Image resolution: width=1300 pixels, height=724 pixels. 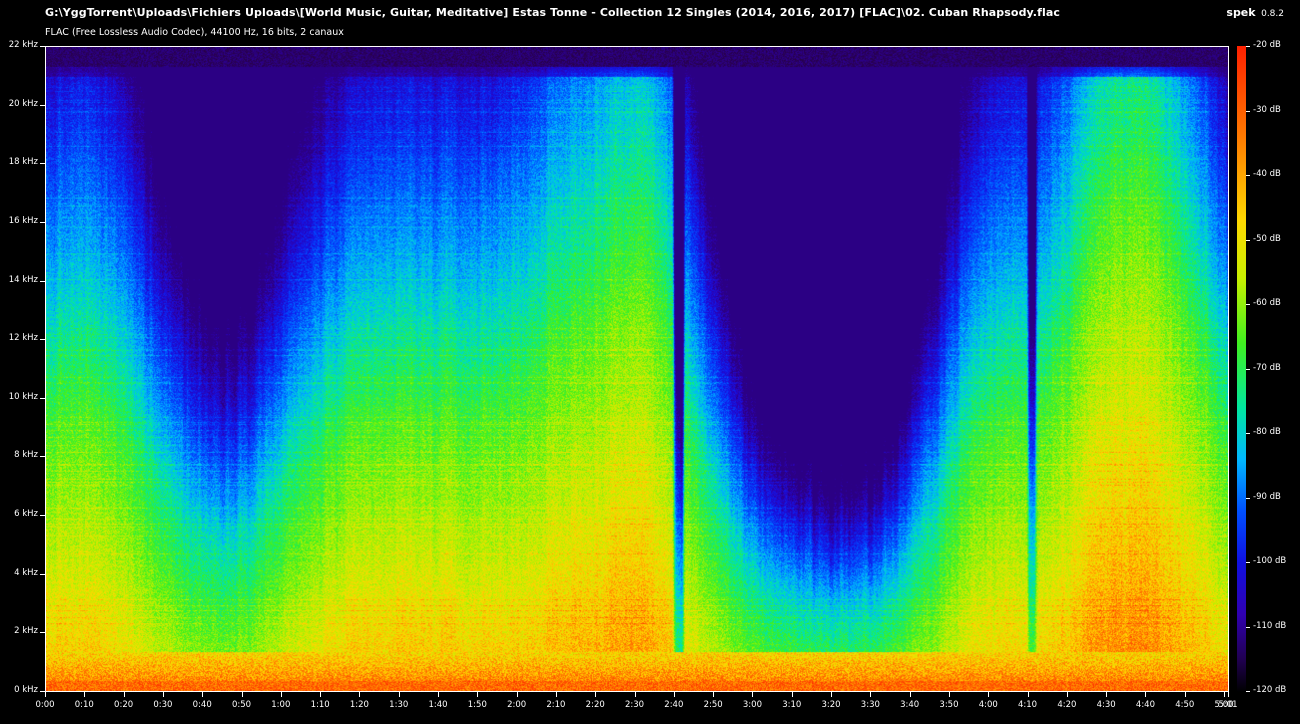 What do you see at coordinates (26, 690) in the screenshot?
I see `freq-tick-label: 0 kHz` at bounding box center [26, 690].